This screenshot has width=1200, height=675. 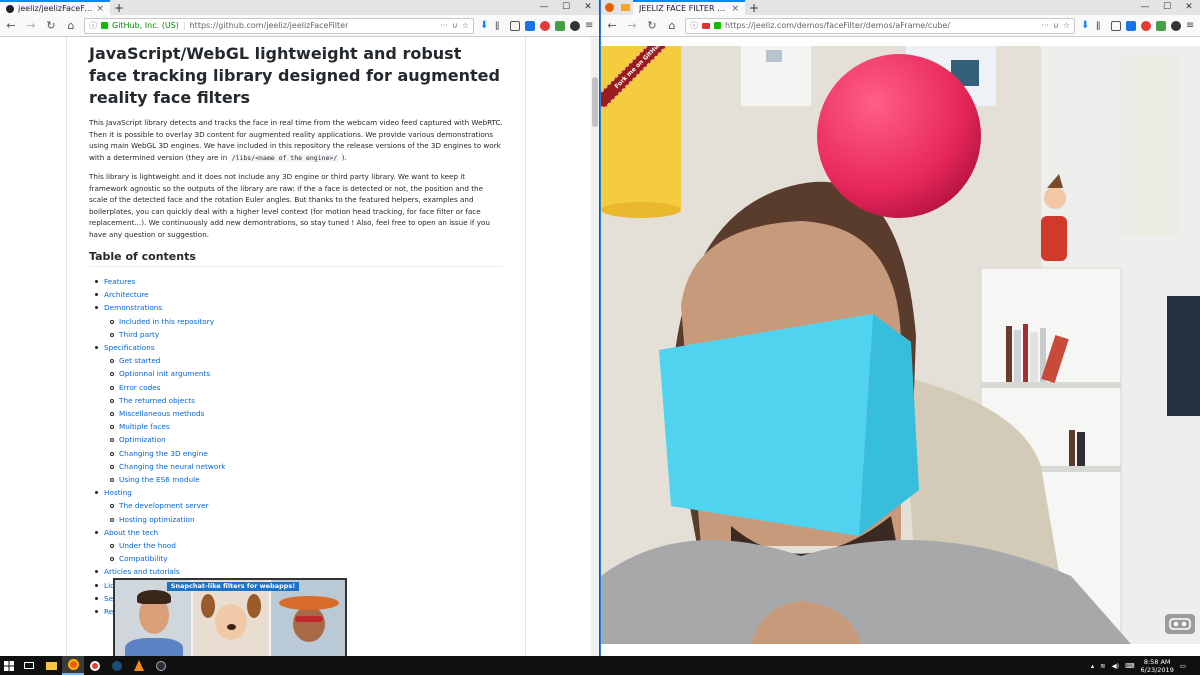 I want to click on pinned-tab-folder, so click(x=625, y=7).